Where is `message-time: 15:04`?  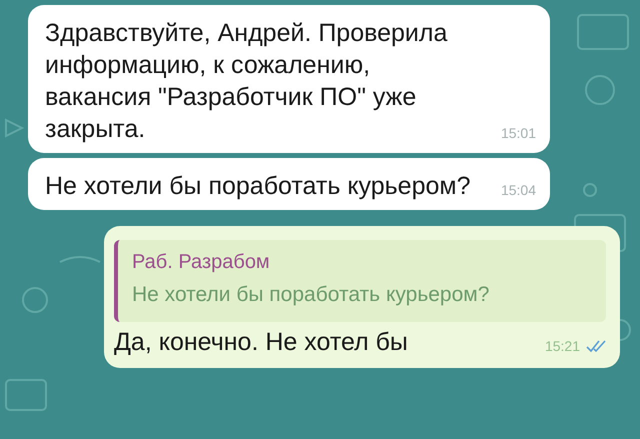 message-time: 15:04 is located at coordinates (518, 190).